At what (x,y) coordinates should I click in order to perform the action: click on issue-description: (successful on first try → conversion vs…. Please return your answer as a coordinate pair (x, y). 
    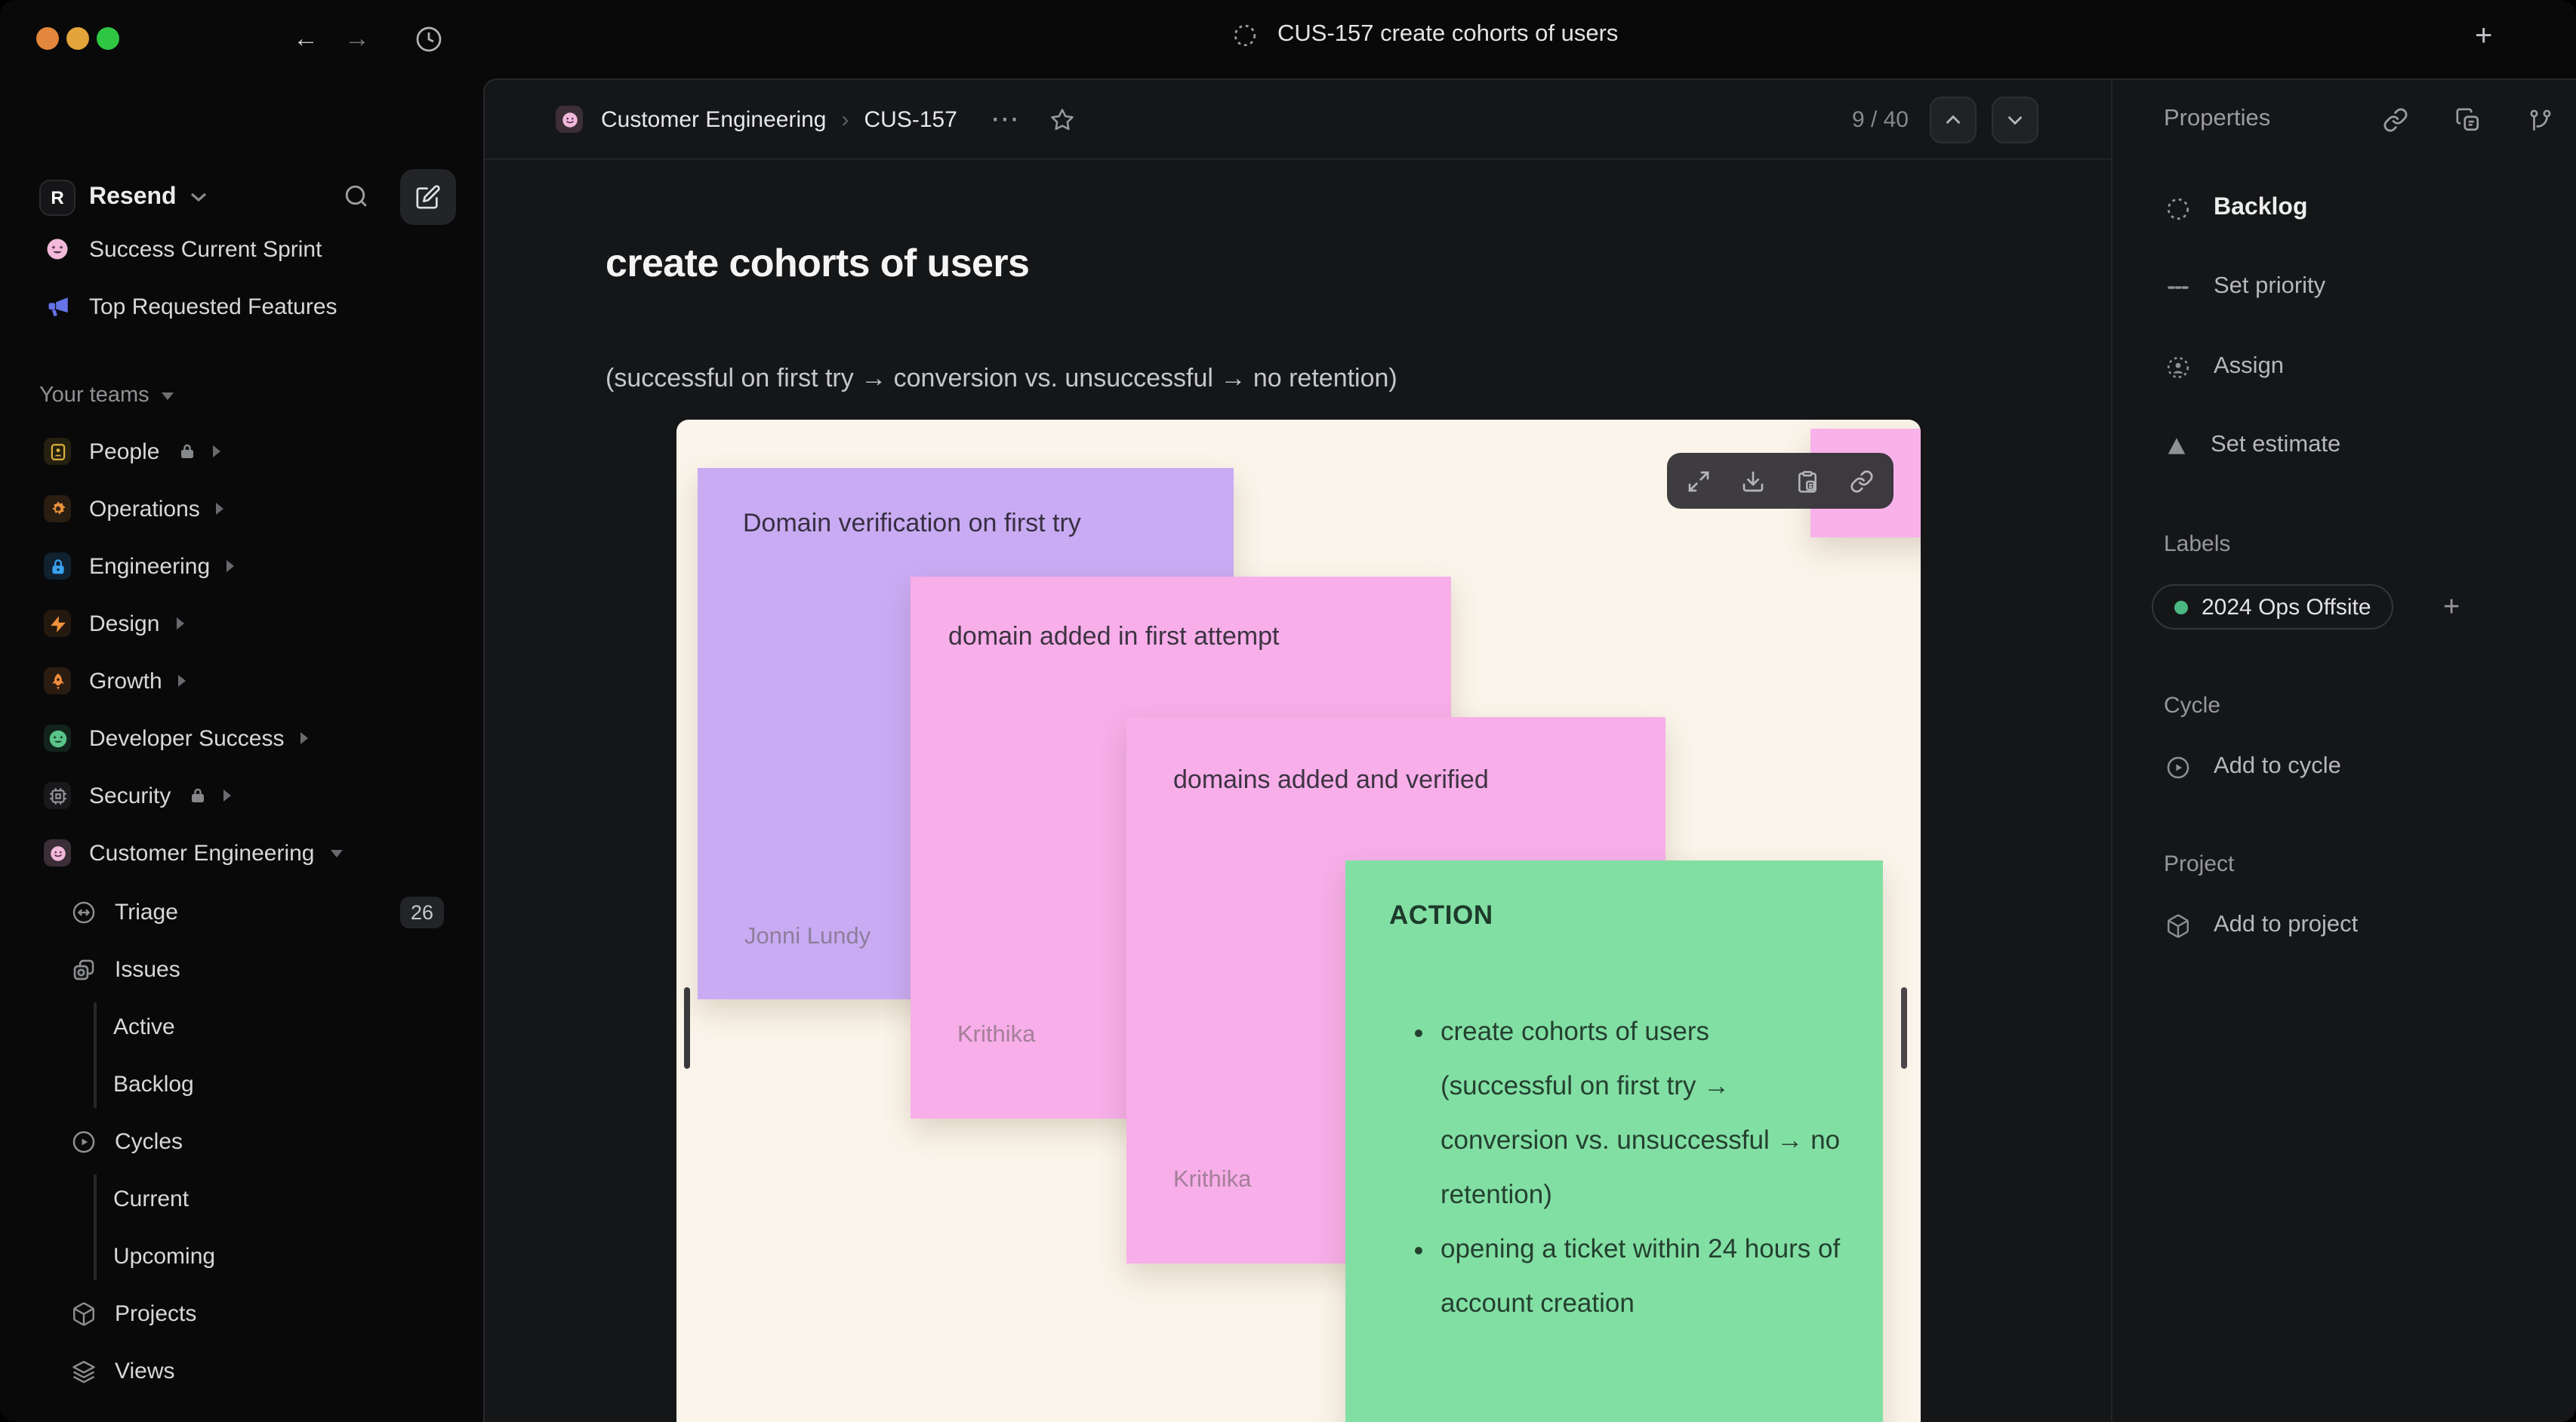
    Looking at the image, I should click on (1001, 379).